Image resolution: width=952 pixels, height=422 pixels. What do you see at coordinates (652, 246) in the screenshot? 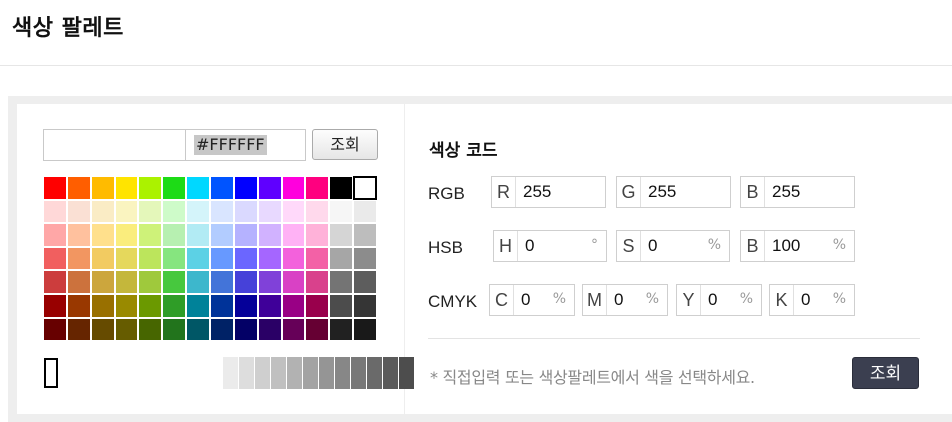
I see `hsb-s-value: 0` at bounding box center [652, 246].